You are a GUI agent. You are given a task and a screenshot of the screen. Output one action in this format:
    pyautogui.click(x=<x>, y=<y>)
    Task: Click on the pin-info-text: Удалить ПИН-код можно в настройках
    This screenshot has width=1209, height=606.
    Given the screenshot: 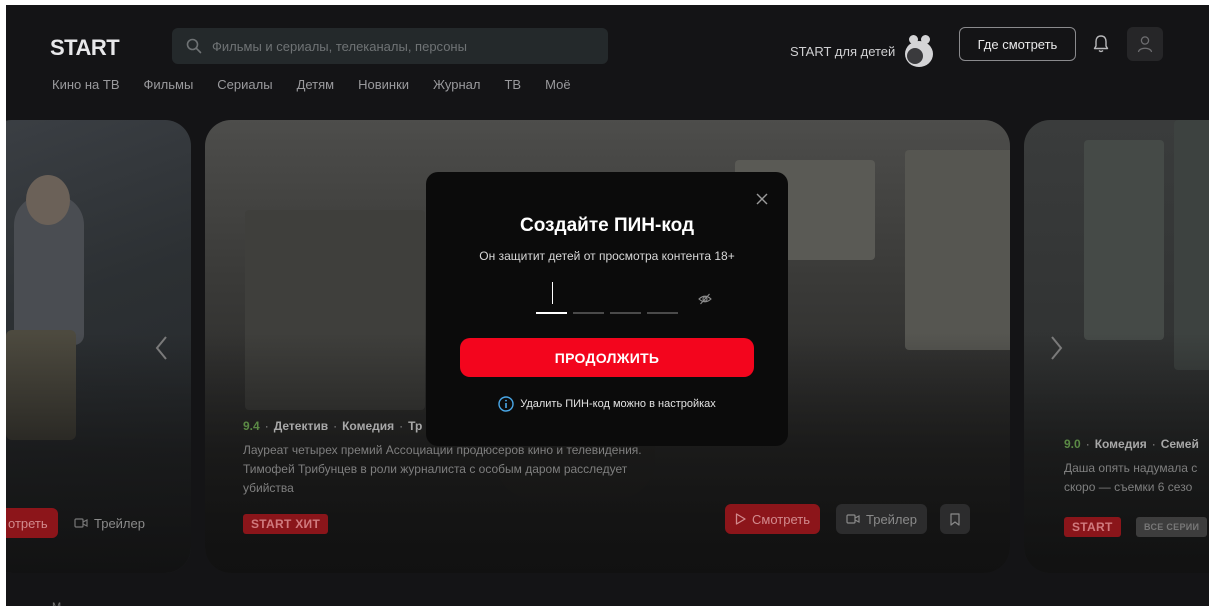 What is the action you would take?
    pyautogui.click(x=618, y=404)
    